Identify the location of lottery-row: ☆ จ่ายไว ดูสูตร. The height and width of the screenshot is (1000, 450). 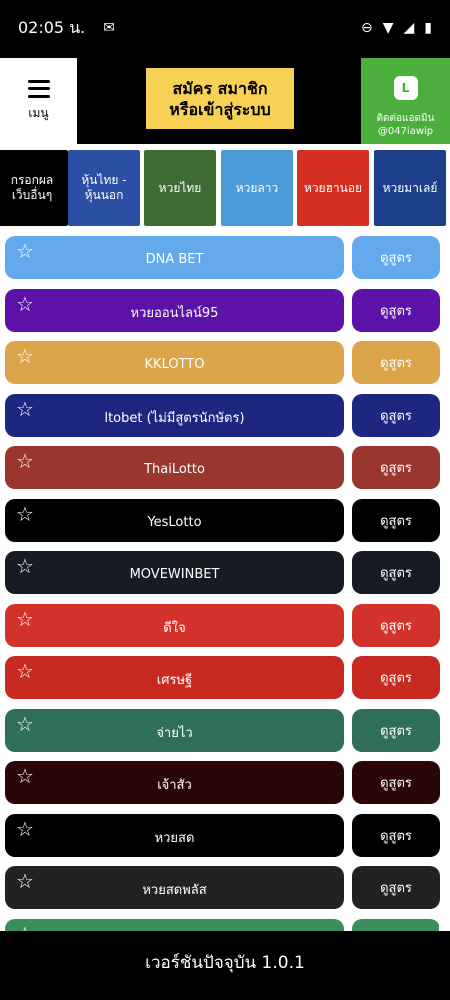
(222, 730).